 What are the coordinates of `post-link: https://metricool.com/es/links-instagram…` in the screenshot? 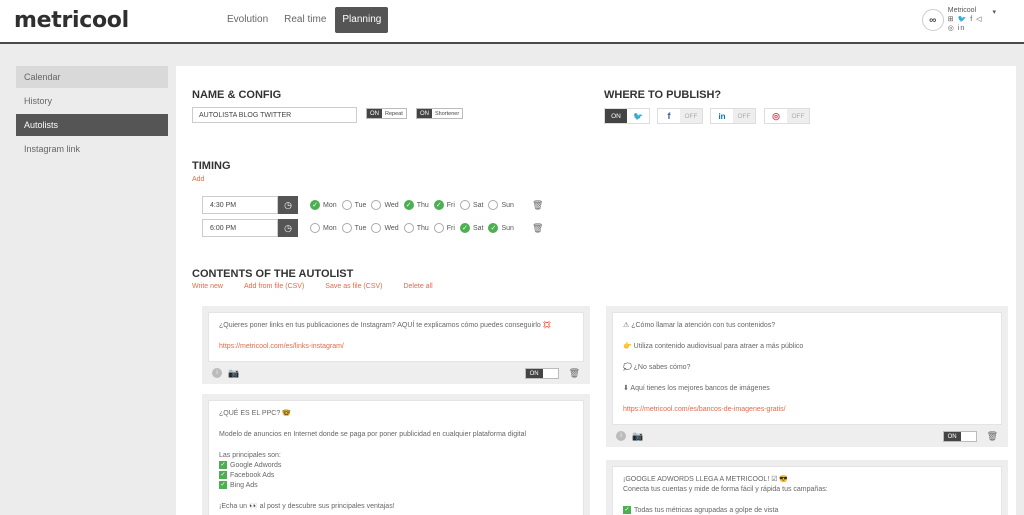 It's located at (396, 347).